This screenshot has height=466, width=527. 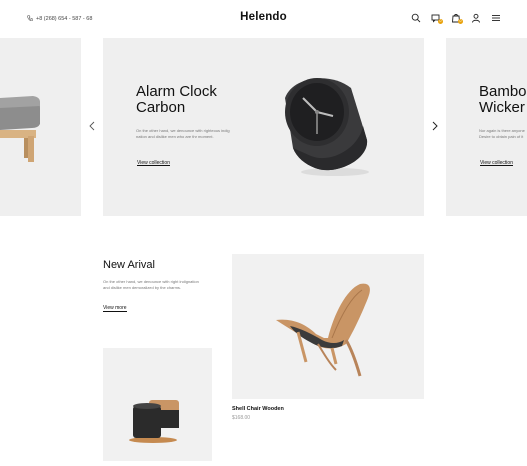 I want to click on chevron-left-icon, so click(x=92, y=126).